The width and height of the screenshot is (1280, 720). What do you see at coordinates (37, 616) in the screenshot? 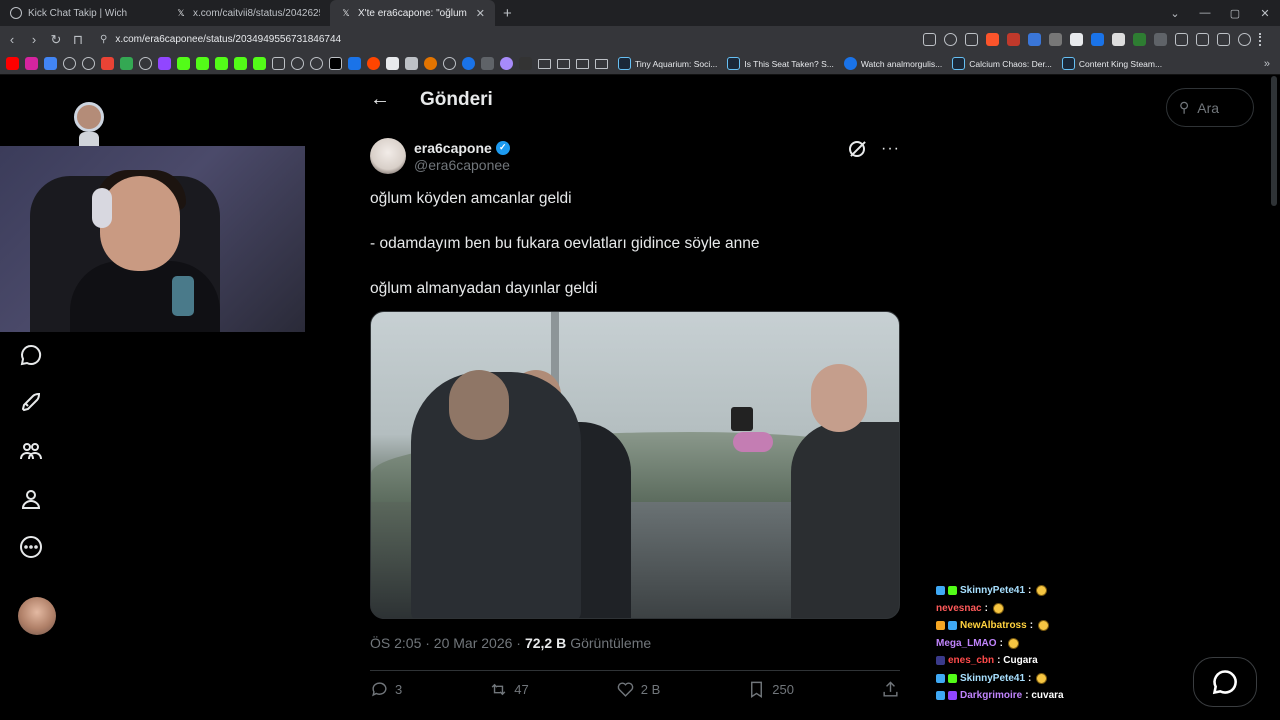
I see `account-avatar` at bounding box center [37, 616].